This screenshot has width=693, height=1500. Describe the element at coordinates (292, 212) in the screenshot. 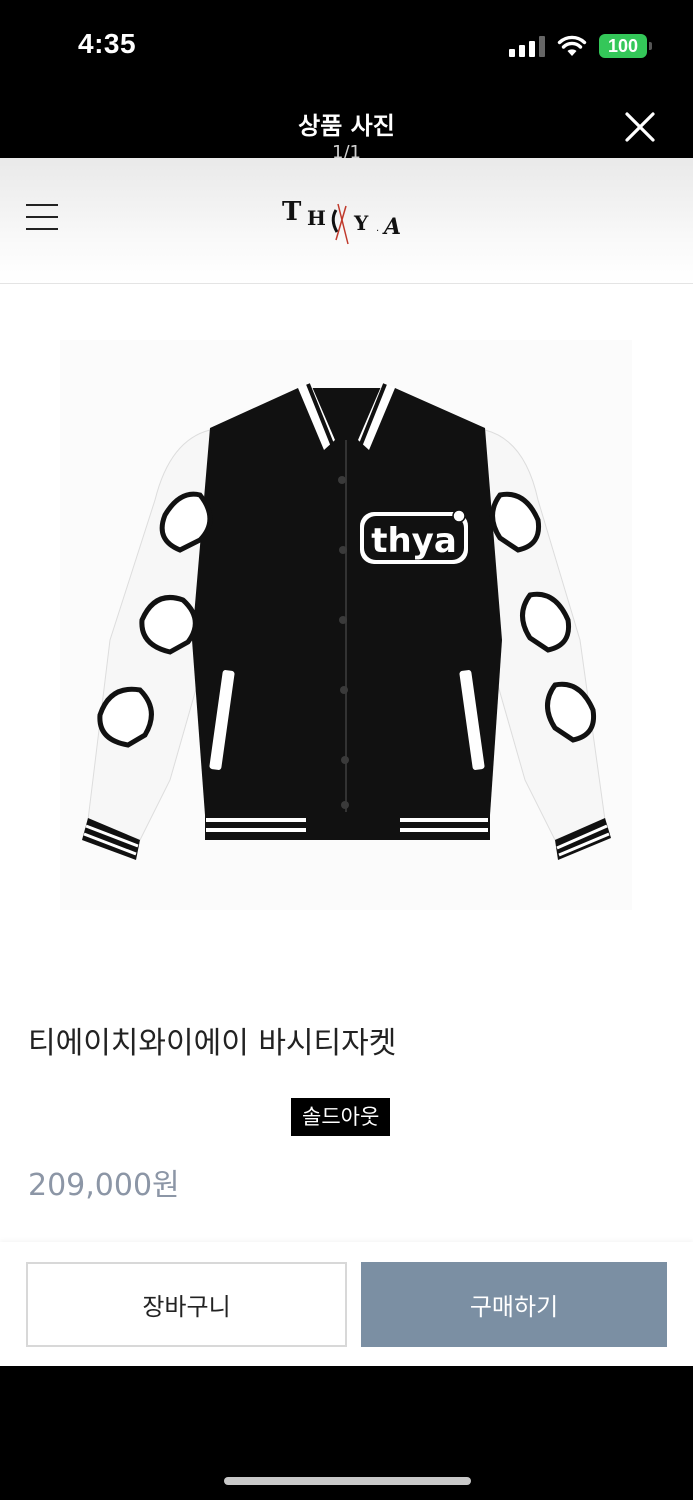

I see `svg-text: T` at that location.